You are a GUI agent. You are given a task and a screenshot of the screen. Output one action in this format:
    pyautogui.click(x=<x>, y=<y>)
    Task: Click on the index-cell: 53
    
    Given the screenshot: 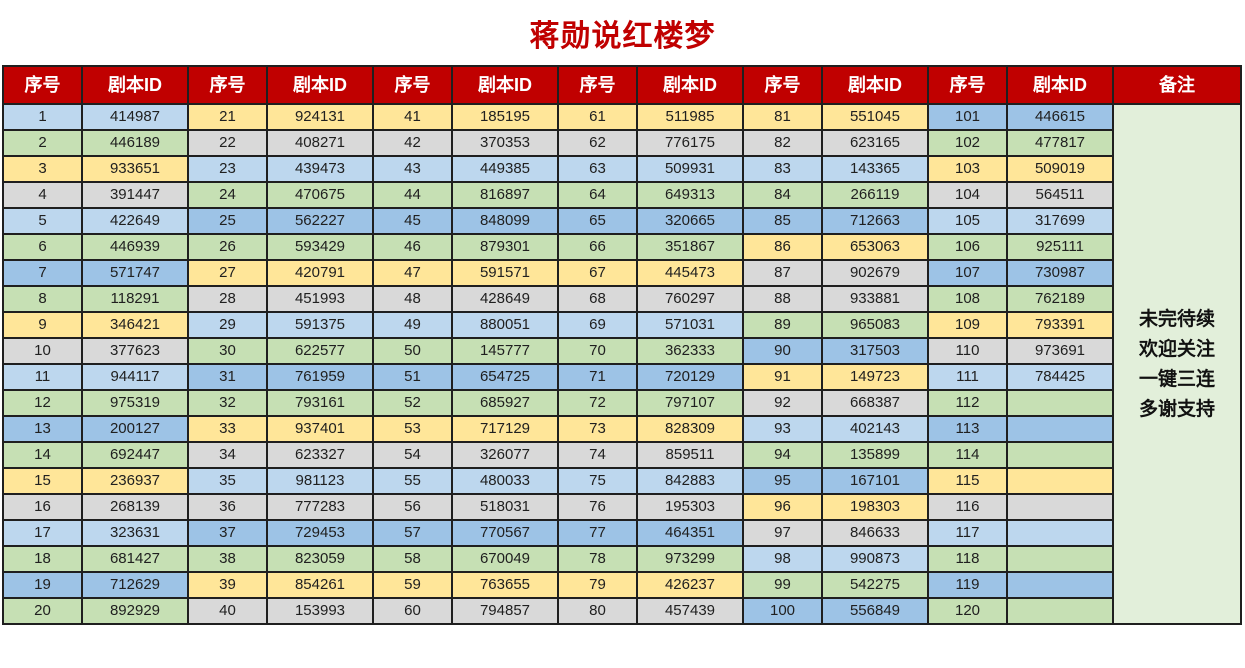 What is the action you would take?
    pyautogui.click(x=412, y=429)
    